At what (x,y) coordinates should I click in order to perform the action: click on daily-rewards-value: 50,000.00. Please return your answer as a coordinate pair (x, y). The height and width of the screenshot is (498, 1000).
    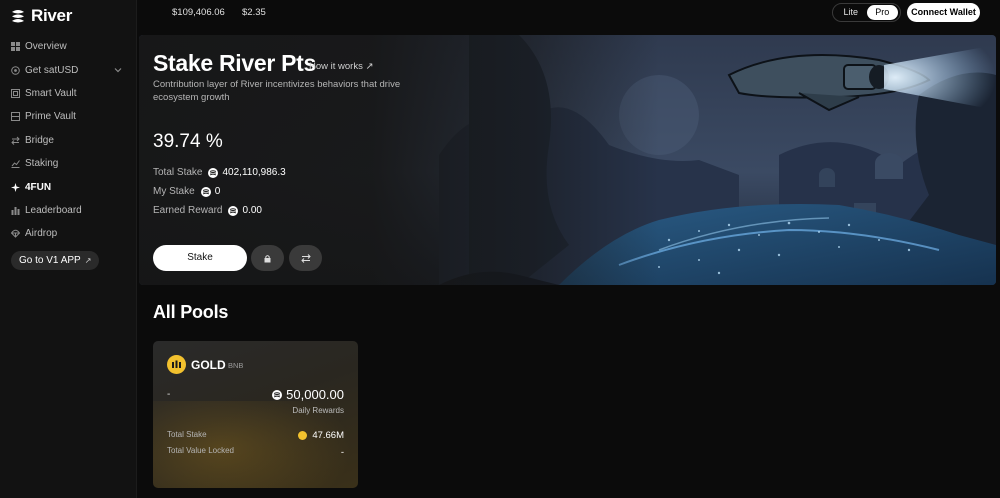
    Looking at the image, I should click on (315, 394).